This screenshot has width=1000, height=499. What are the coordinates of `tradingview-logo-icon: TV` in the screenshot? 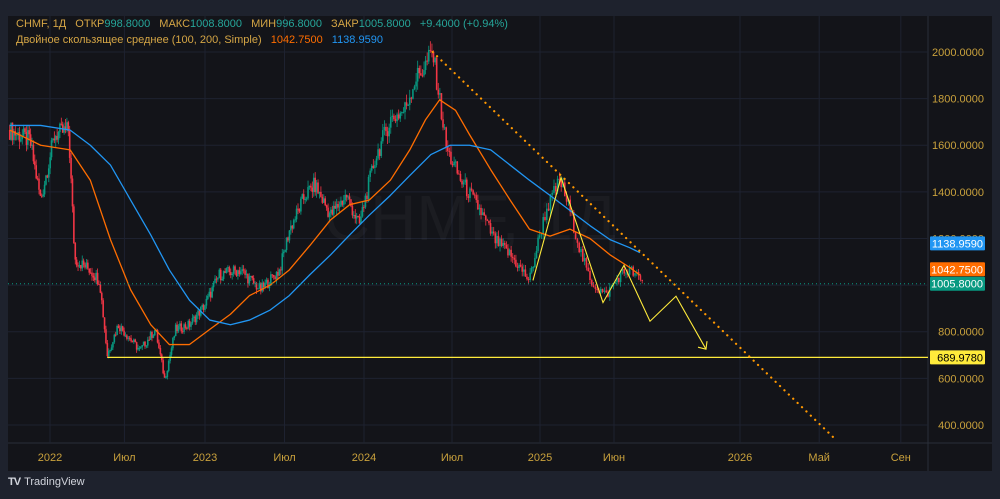 It's located at (14, 482).